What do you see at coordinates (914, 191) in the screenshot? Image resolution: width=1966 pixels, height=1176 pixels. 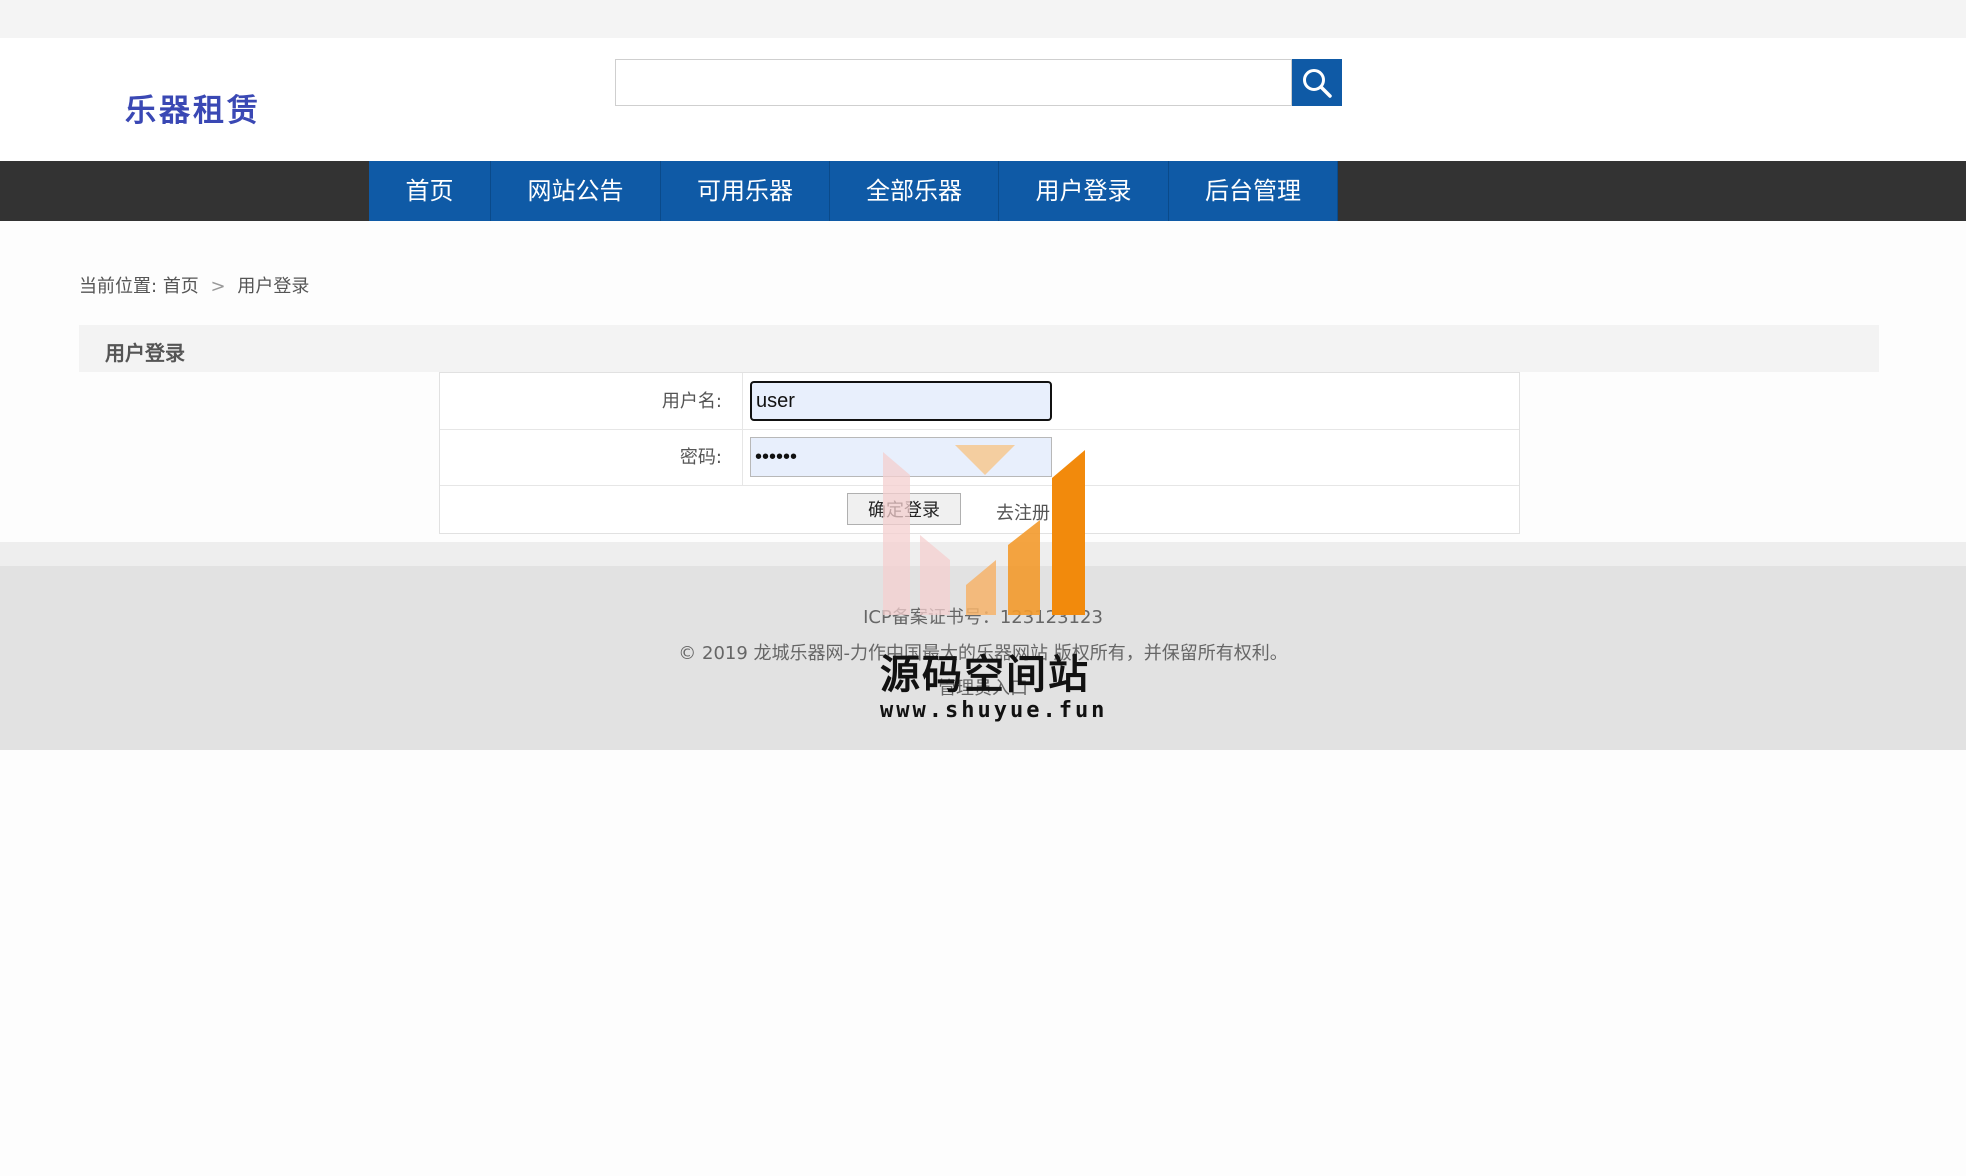 I see `nav-item-all-instruments: 全部乐器` at bounding box center [914, 191].